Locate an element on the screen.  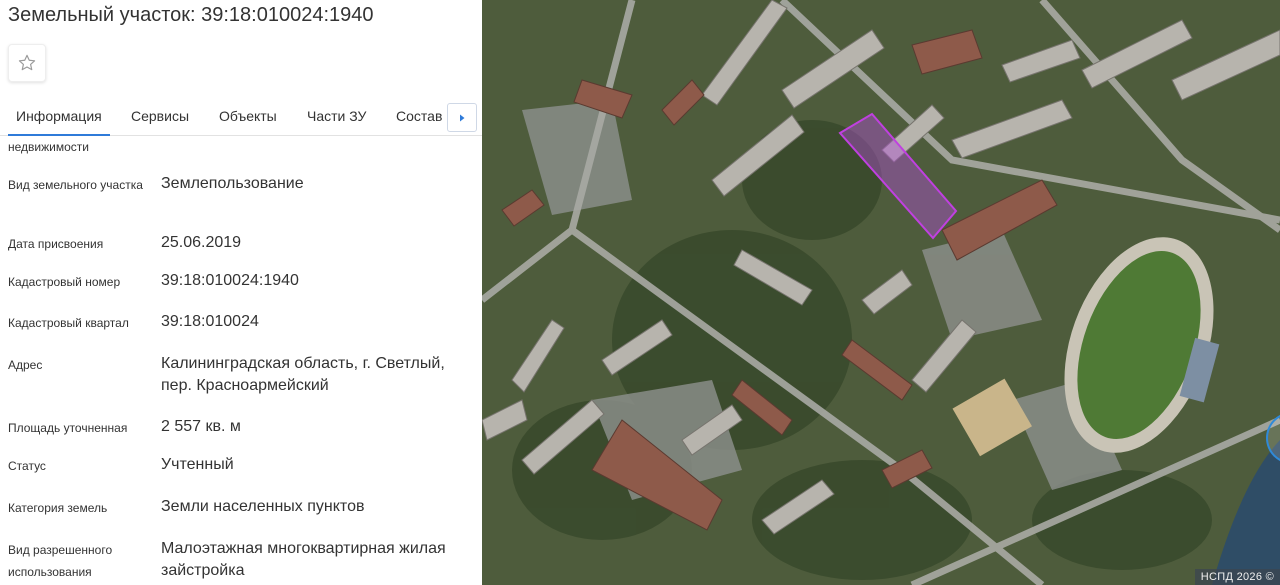
row-label: Статус is located at coordinates (27, 466).